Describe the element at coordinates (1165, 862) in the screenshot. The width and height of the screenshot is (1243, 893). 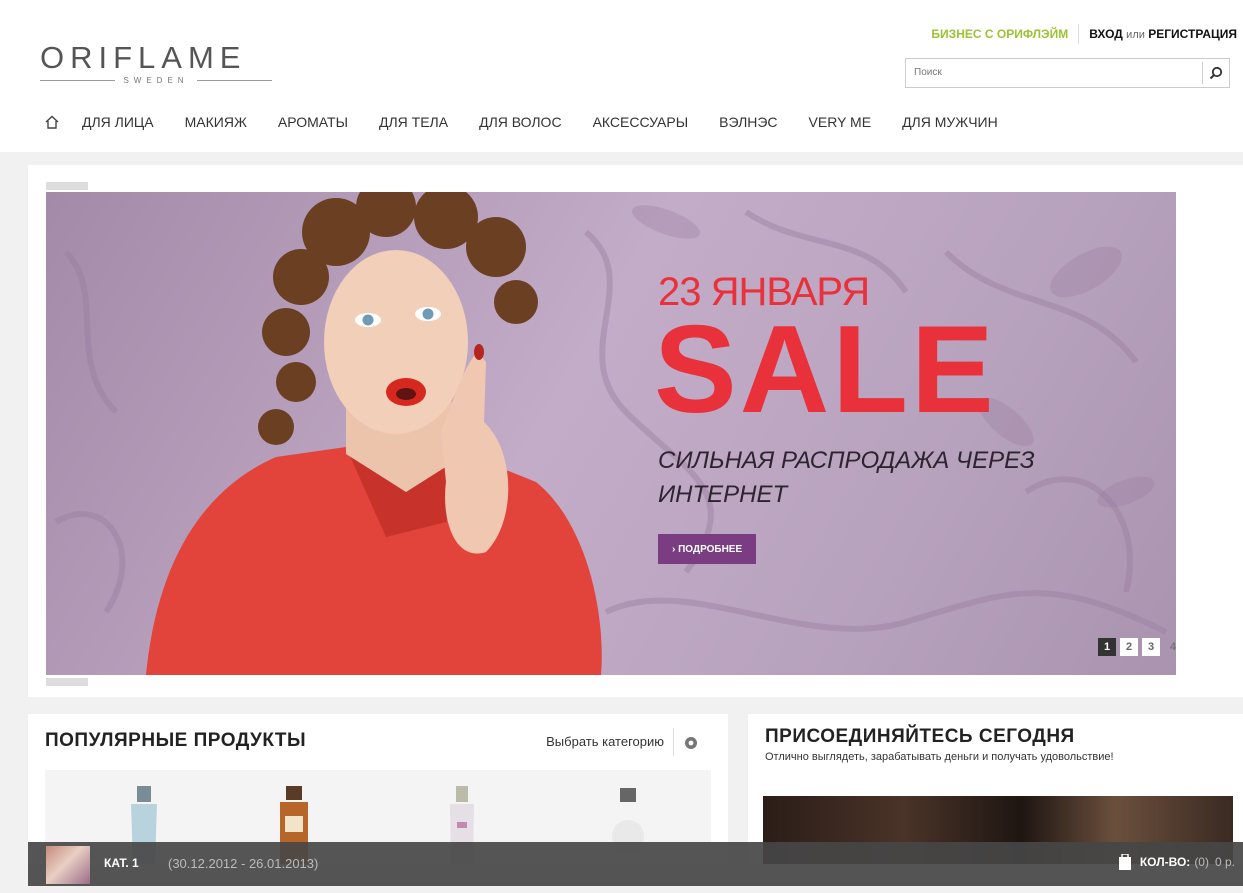
I see `cart-qty-label: КОЛ-ВО:` at that location.